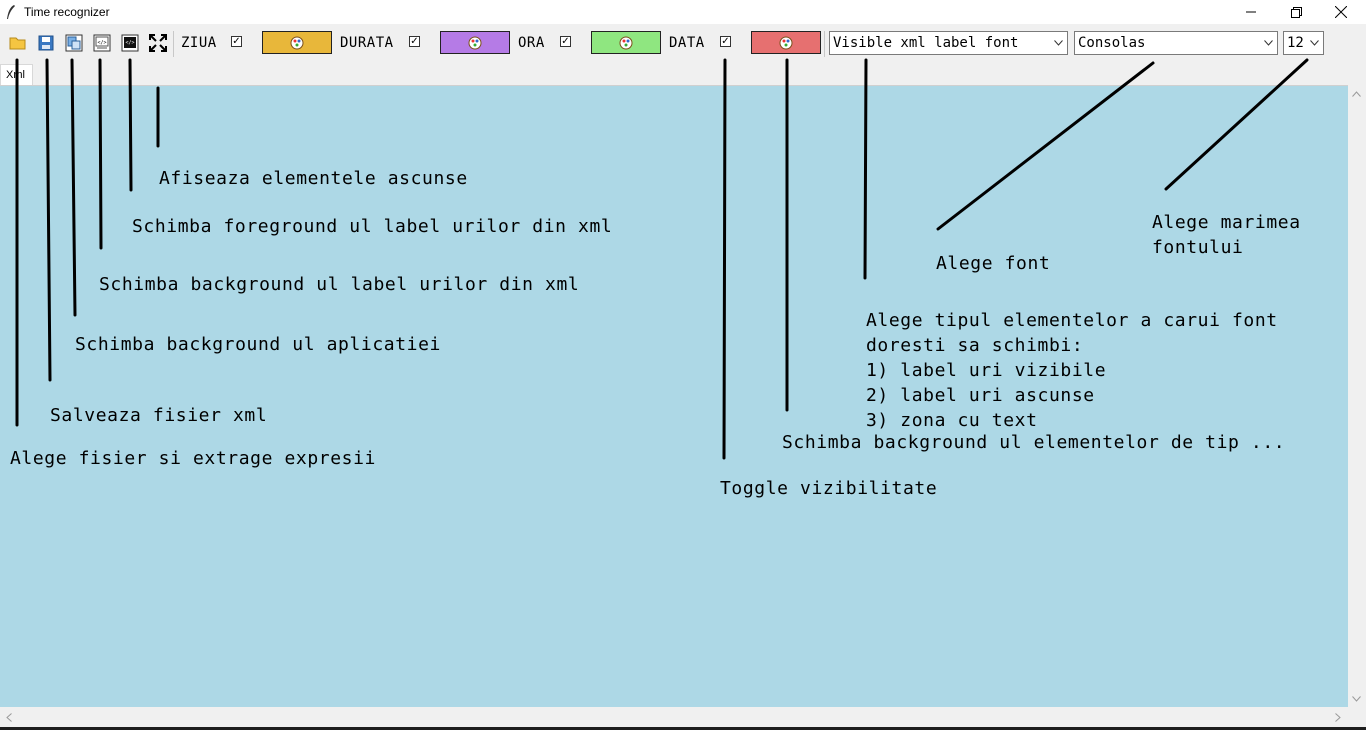  I want to click on durata-color-button, so click(475, 42).